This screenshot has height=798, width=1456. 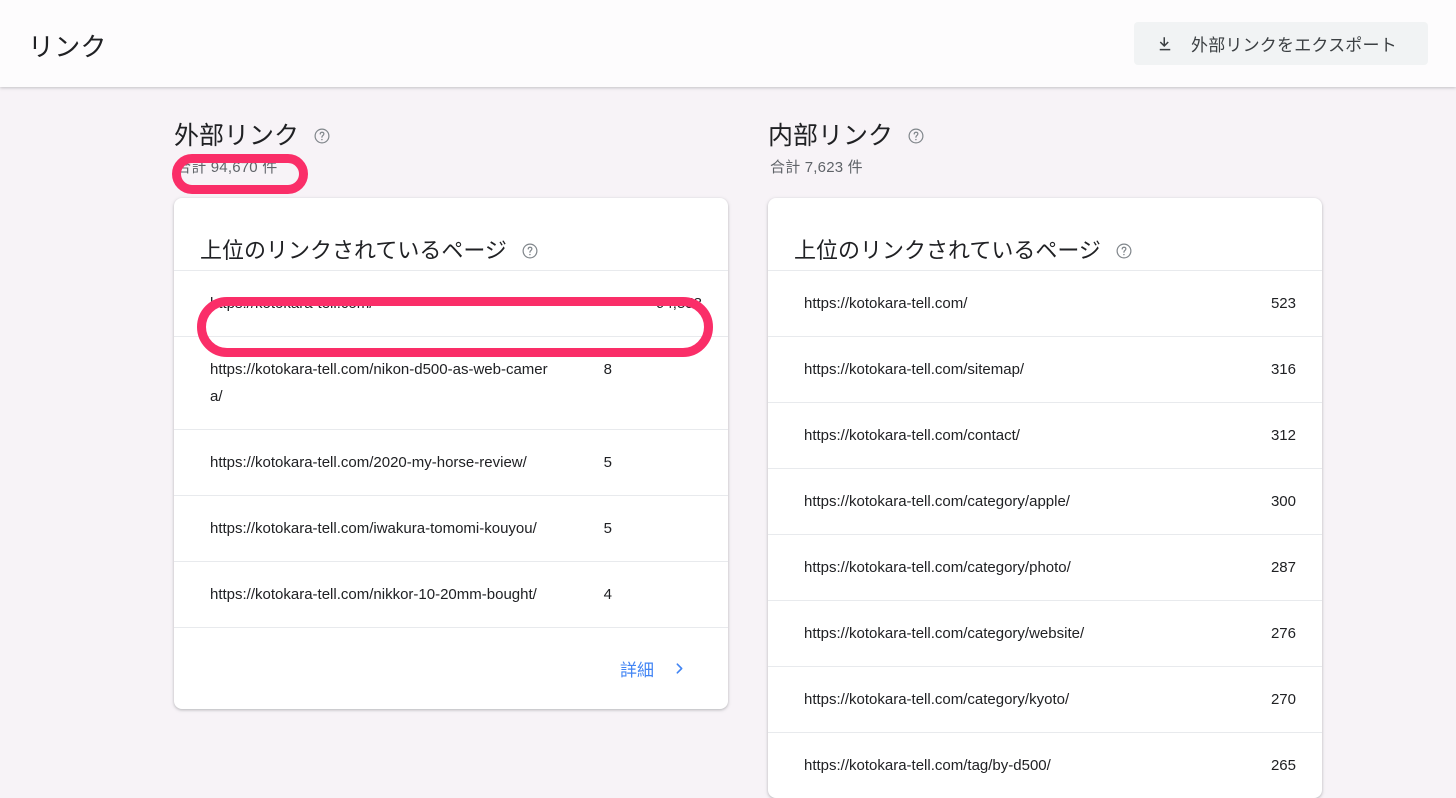 I want to click on row-url: https://kotokara-tell.com/sitemap/, so click(x=914, y=369).